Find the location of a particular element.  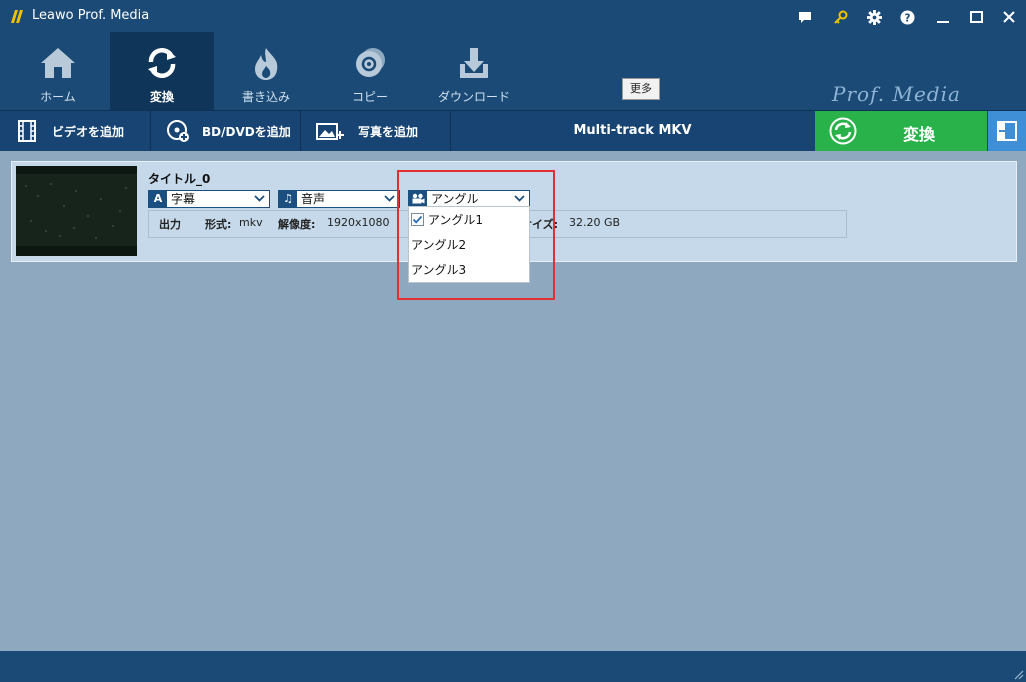

video-thumbnail is located at coordinates (76, 211).